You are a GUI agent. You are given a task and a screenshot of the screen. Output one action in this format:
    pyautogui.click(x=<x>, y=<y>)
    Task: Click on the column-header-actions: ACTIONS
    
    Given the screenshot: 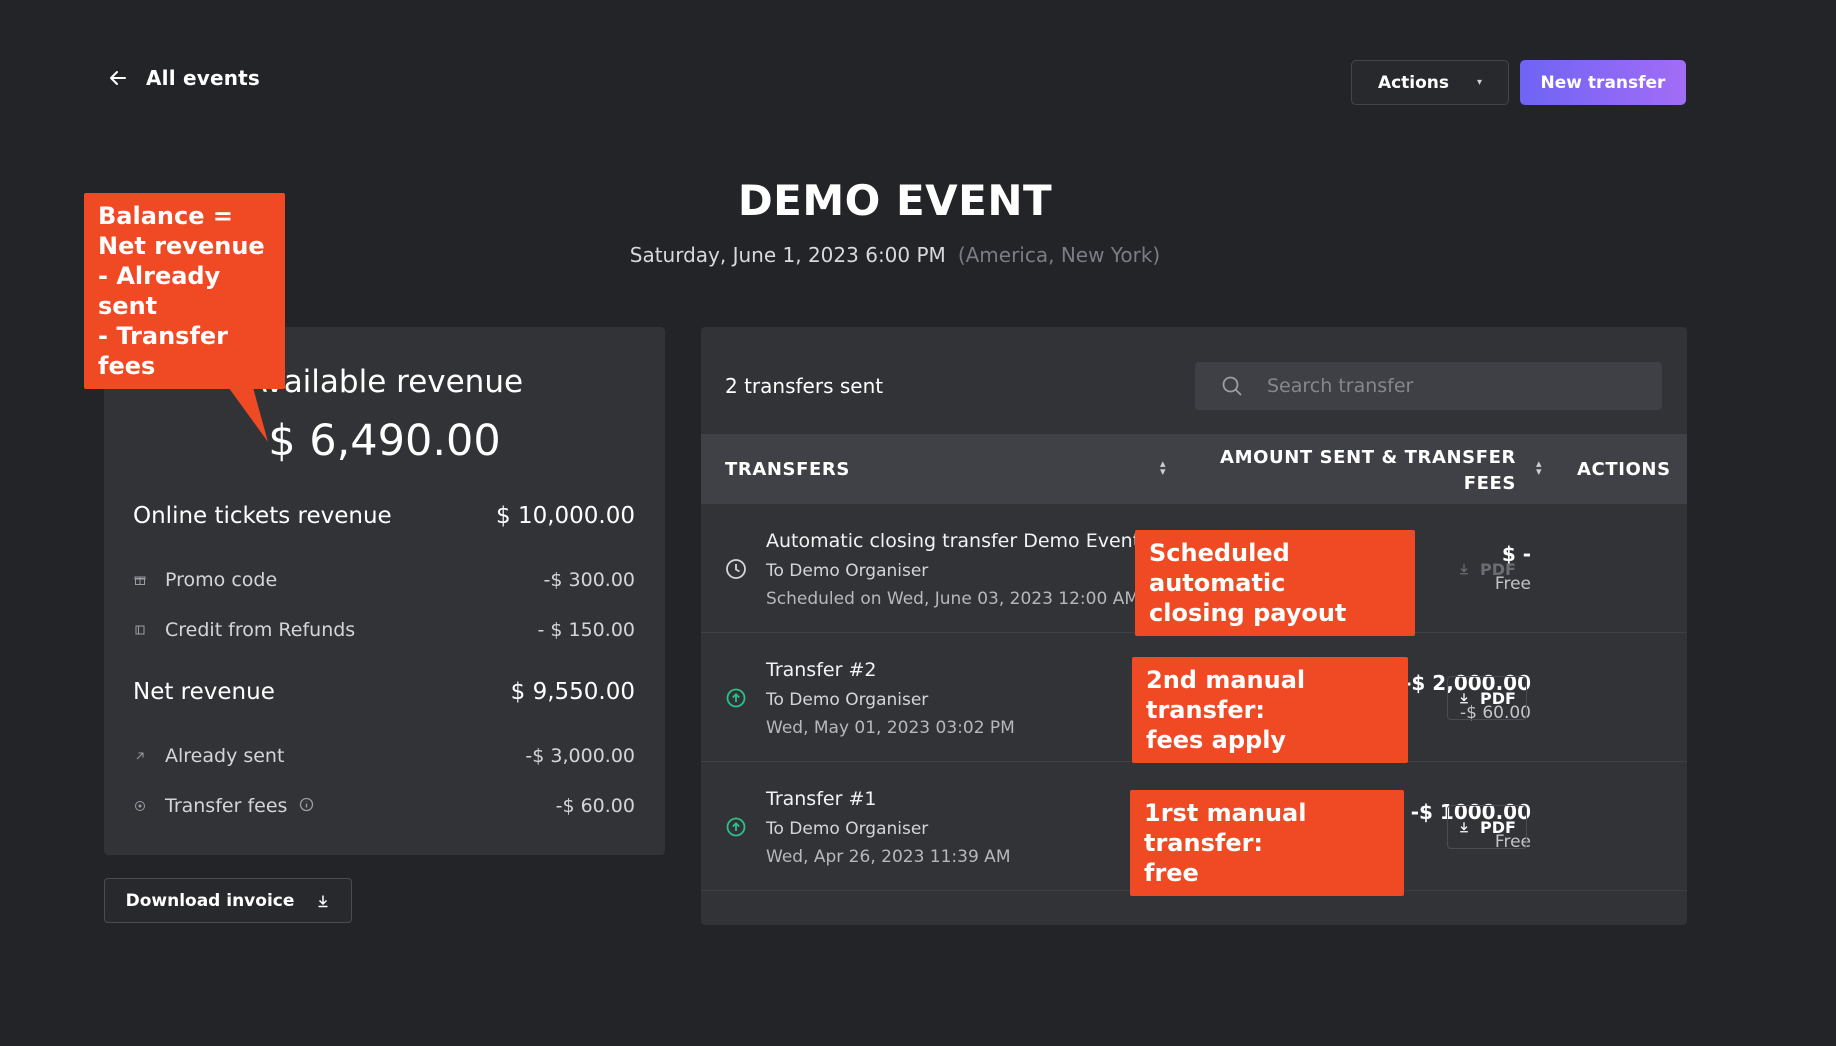 What is the action you would take?
    pyautogui.click(x=1624, y=469)
    